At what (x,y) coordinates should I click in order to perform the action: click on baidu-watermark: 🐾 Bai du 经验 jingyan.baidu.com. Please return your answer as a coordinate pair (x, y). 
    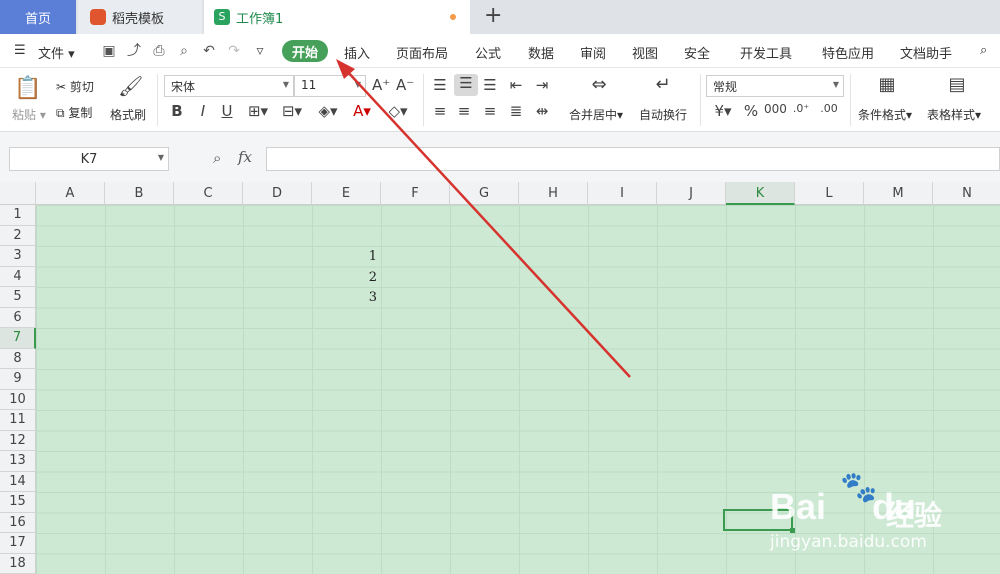
    Looking at the image, I should click on (885, 522).